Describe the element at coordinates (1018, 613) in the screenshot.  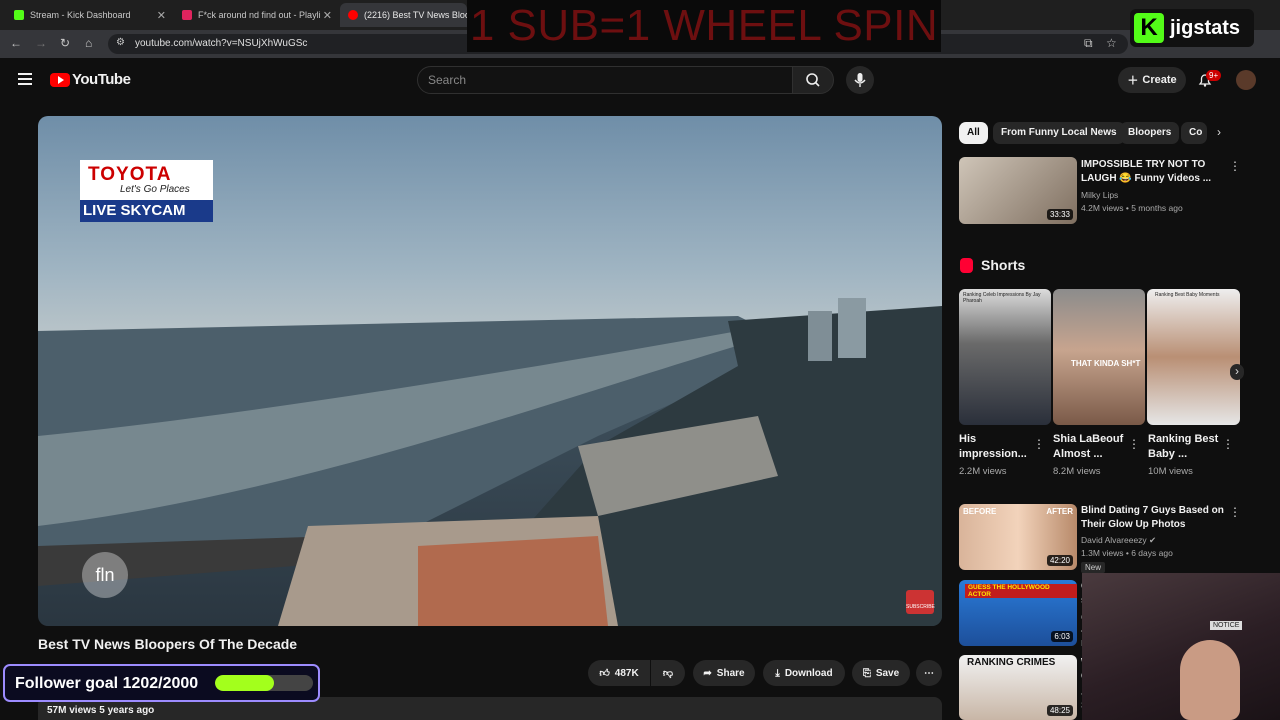
I see `video-thumbnail: GUESS THE HOLLYWOOD ACTOR 6:03` at that location.